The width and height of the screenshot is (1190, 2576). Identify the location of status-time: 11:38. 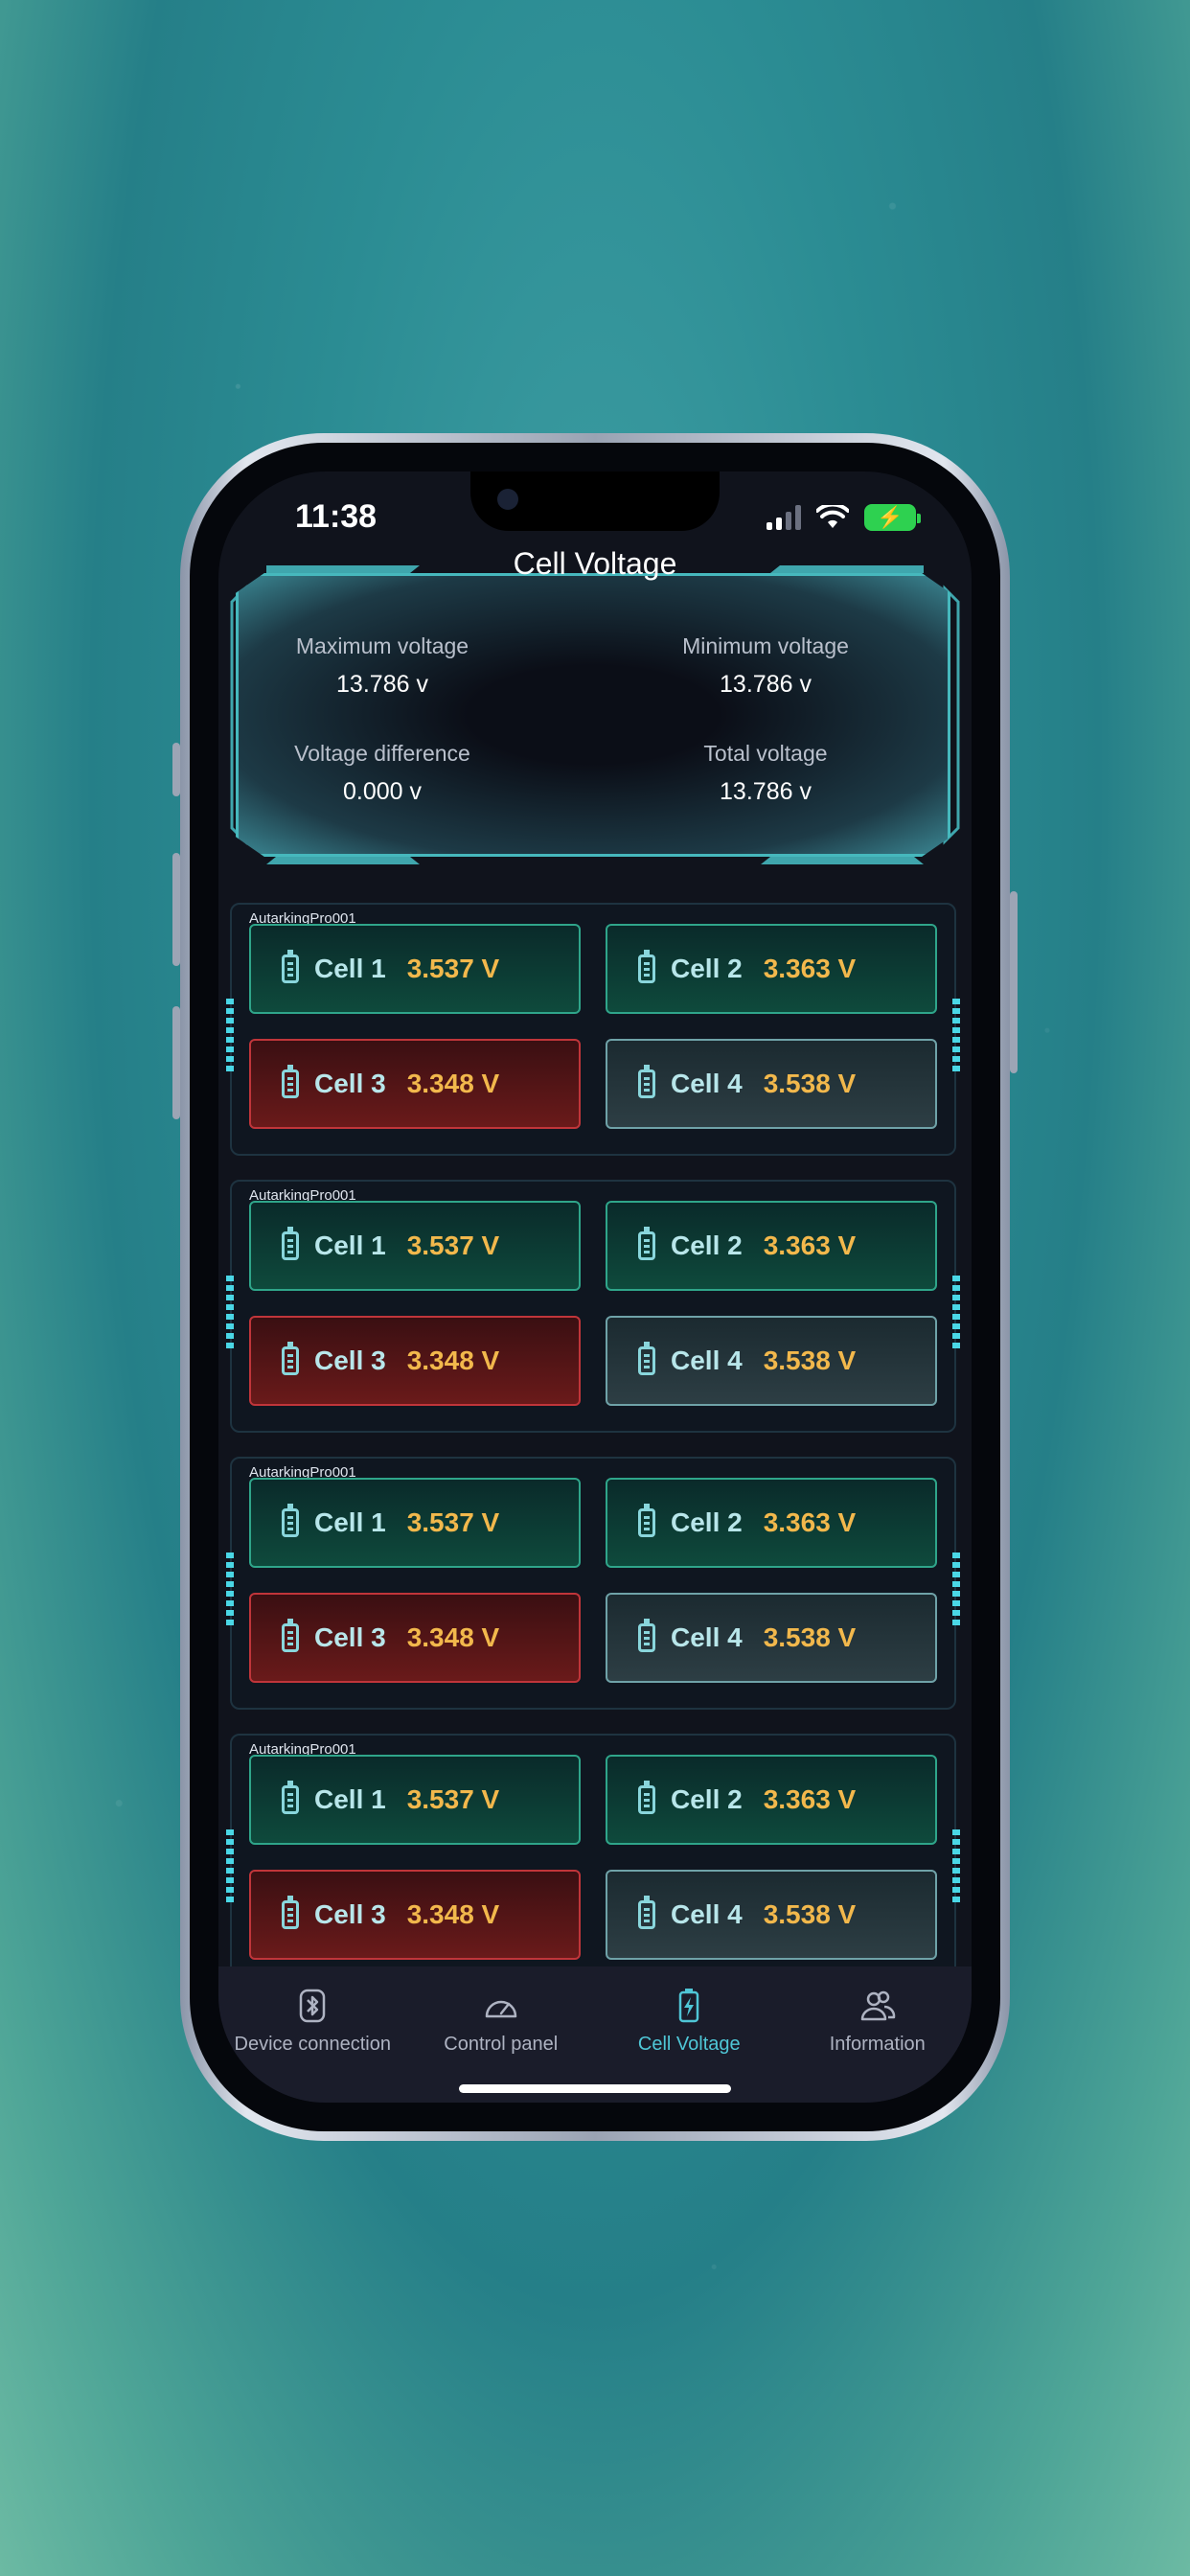
(336, 516).